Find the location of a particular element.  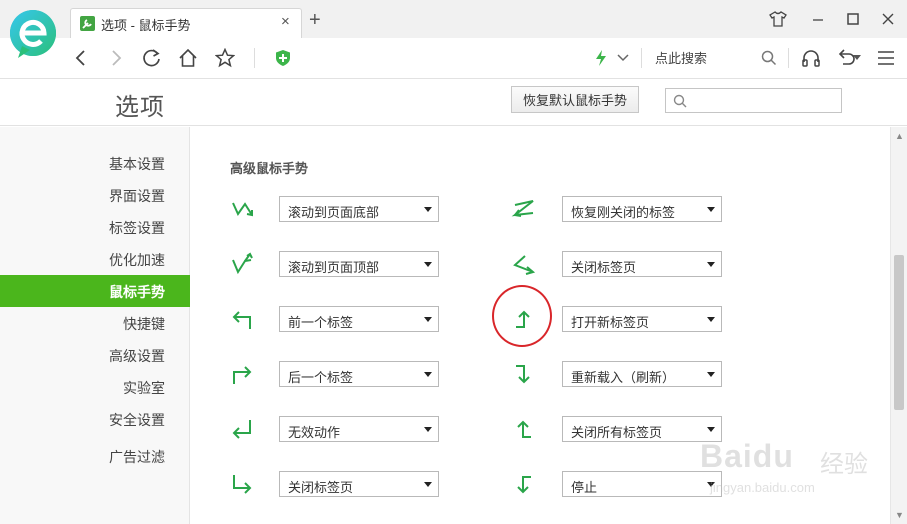

undo-dropdown-icon is located at coordinates (857, 58).